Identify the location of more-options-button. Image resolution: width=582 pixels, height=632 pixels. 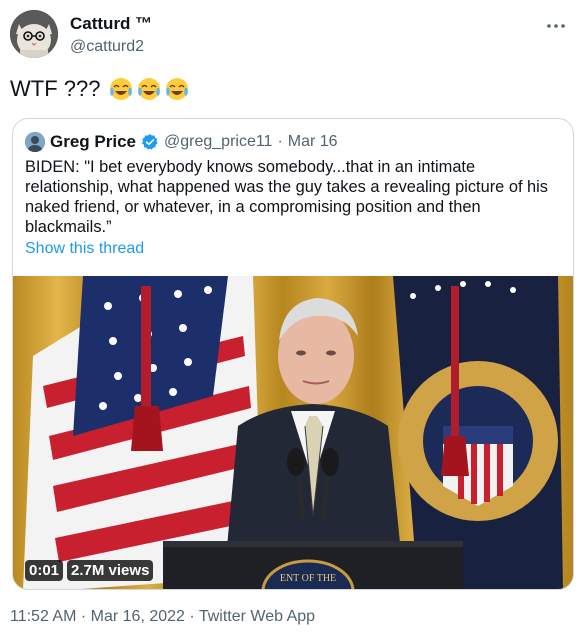
(556, 26).